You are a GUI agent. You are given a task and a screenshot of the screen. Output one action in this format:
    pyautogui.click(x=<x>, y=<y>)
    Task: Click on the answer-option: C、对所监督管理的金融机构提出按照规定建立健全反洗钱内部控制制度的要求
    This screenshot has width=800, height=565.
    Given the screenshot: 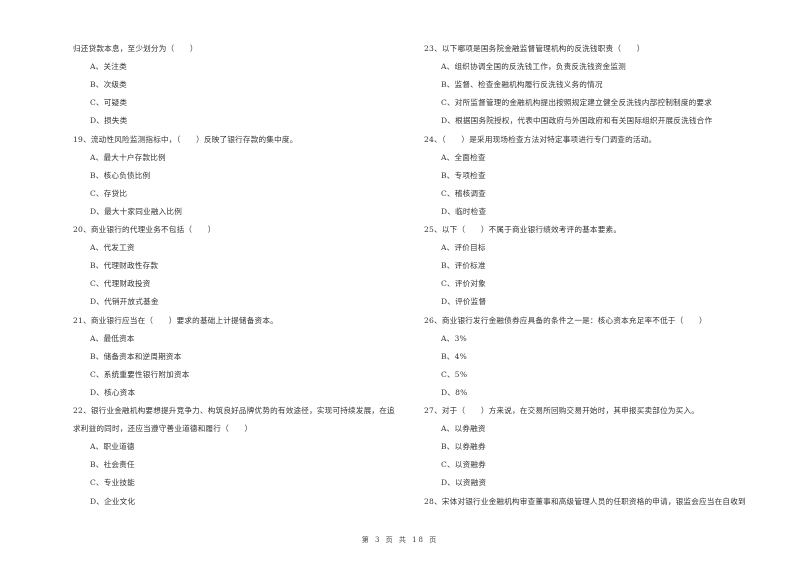 What is the action you would take?
    pyautogui.click(x=576, y=103)
    